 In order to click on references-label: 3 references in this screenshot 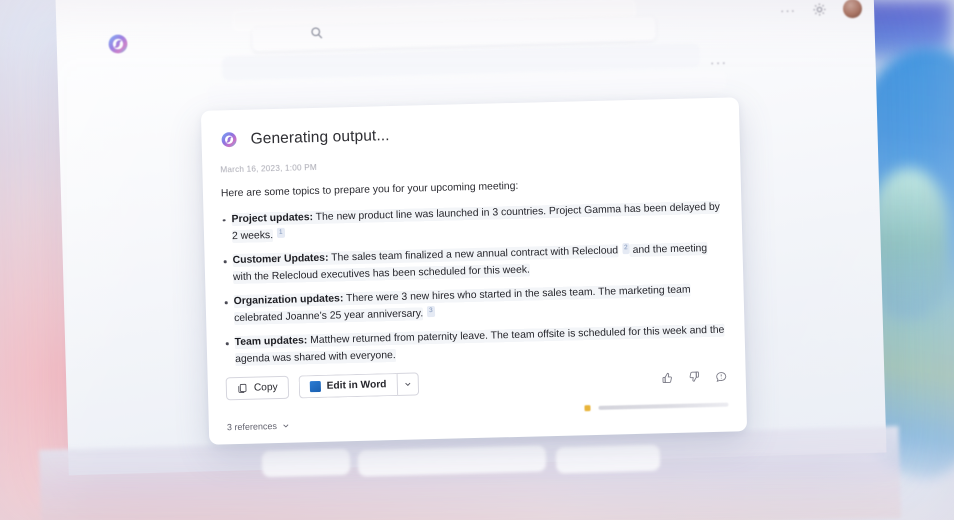, I will do `click(252, 427)`.